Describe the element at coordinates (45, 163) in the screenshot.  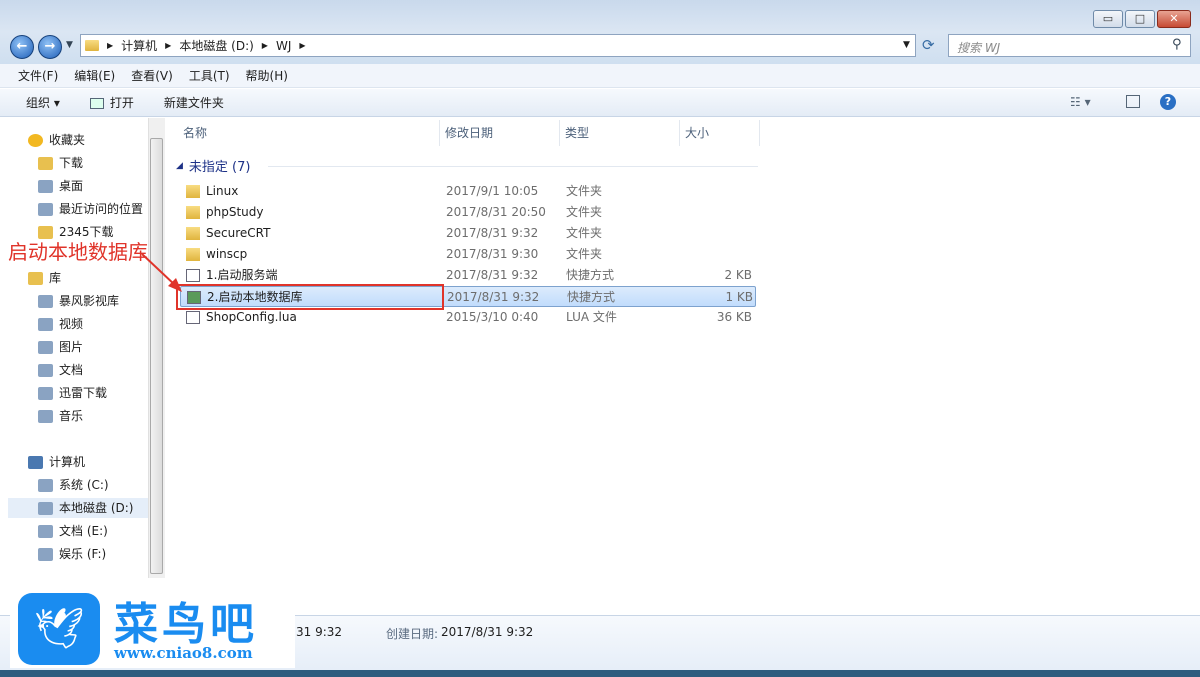
I see `download-folder-icon` at that location.